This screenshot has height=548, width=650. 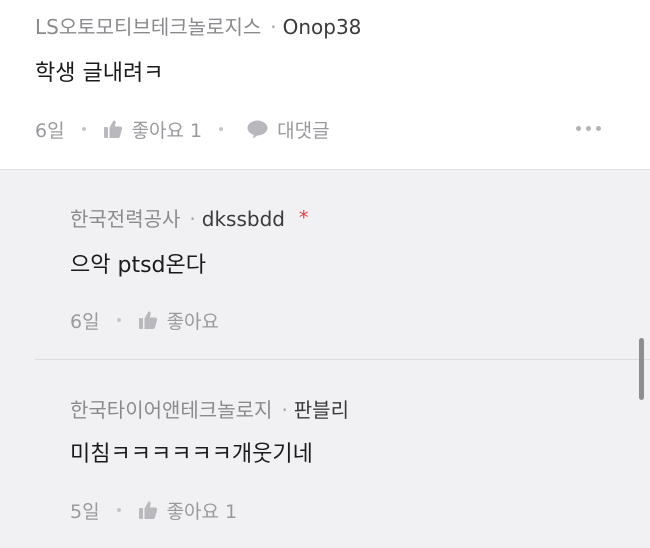 I want to click on author-nickname: 판블리, so click(x=321, y=410).